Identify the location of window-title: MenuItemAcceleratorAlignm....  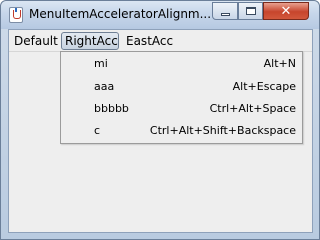
(120, 14).